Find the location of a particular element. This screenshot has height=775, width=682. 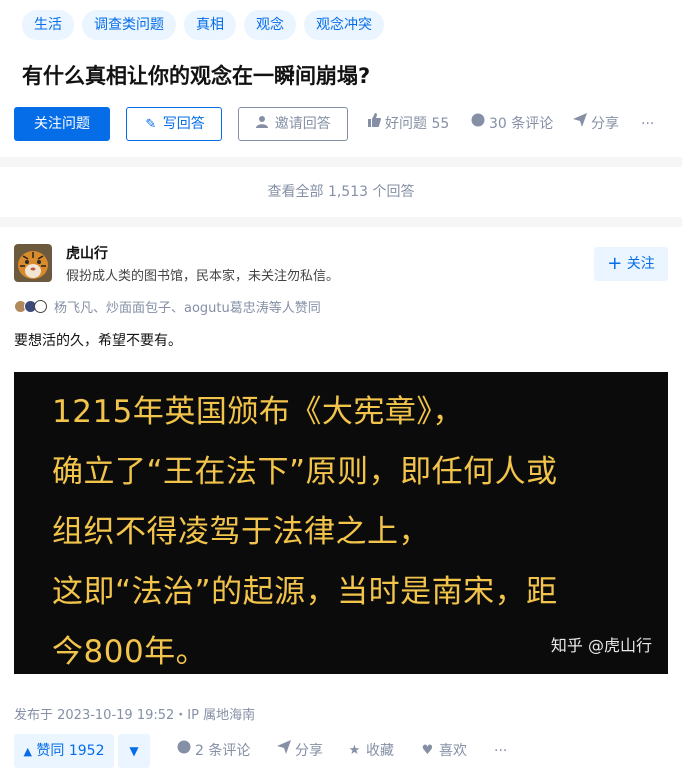

comments-button: 30 条评论 is located at coordinates (511, 124).